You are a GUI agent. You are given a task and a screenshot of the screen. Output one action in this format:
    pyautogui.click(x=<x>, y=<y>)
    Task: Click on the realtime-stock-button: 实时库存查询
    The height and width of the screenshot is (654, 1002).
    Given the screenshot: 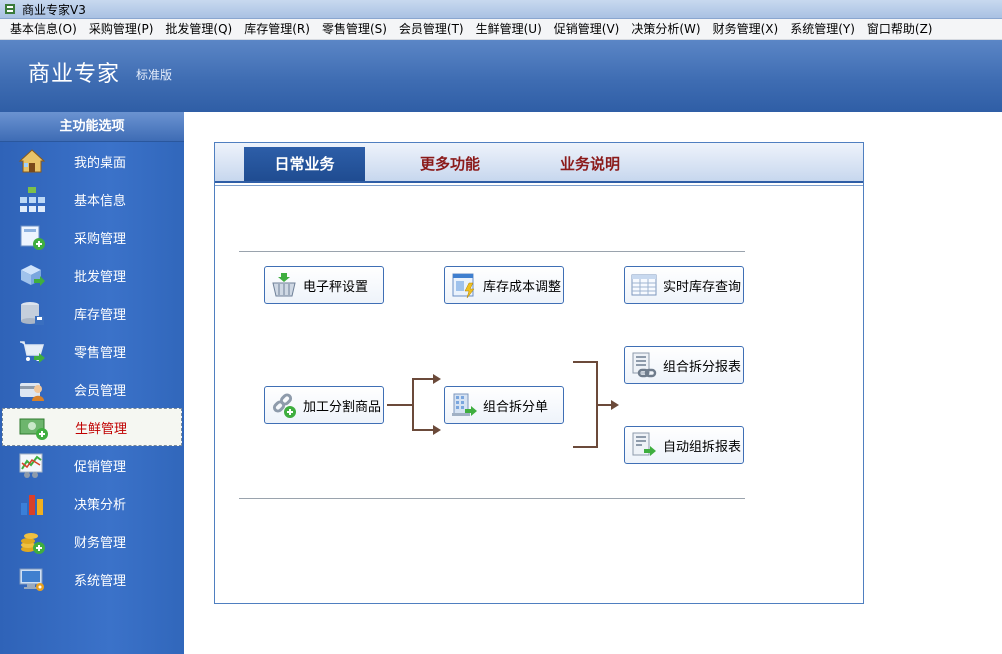 What is the action you would take?
    pyautogui.click(x=684, y=285)
    